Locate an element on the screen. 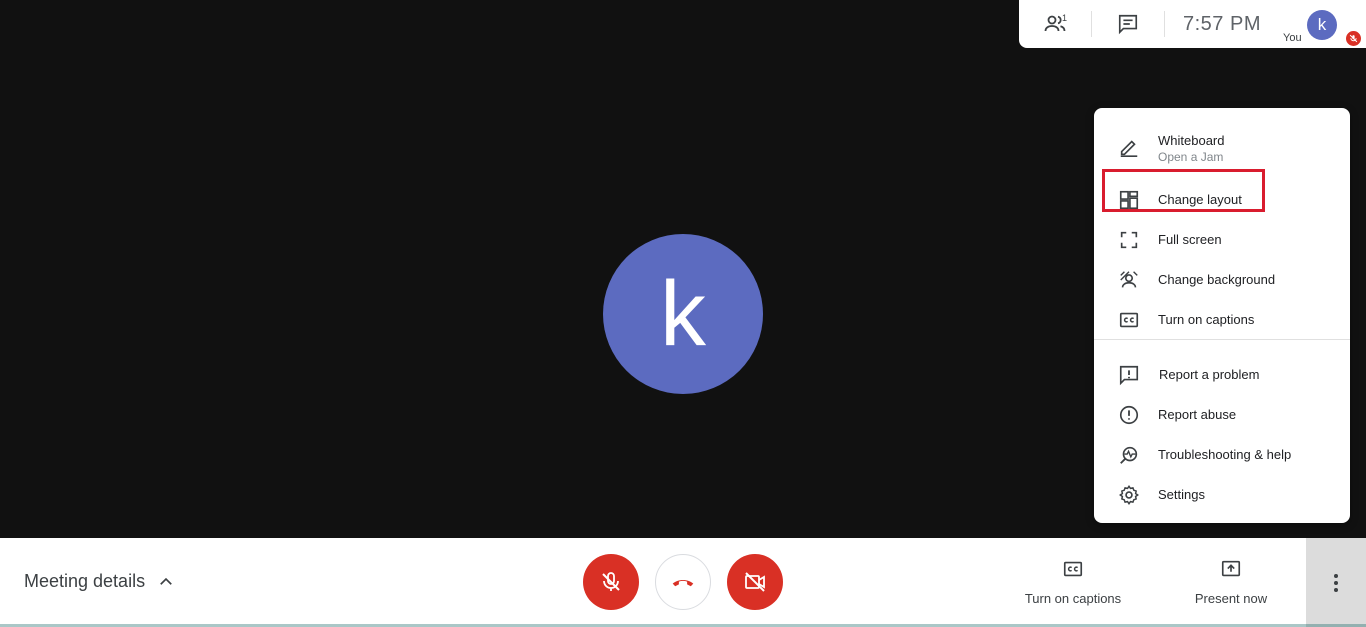 The width and height of the screenshot is (1366, 627). mic-muted-icon is located at coordinates (1353, 38).